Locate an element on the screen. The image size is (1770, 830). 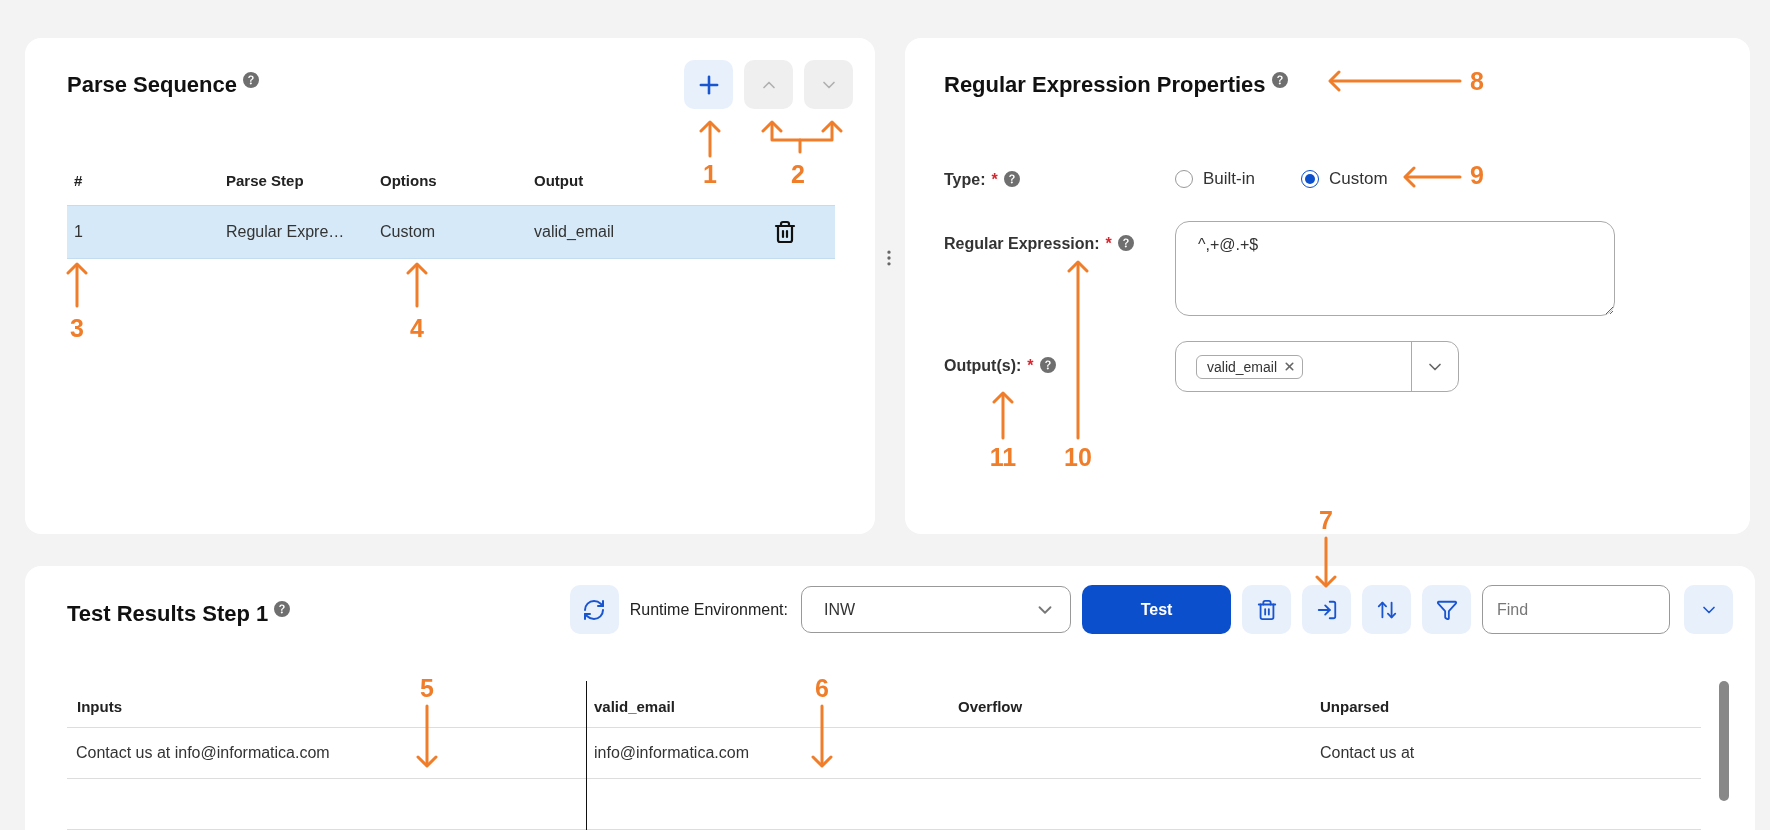
callout-number: 10 is located at coordinates (1078, 457).